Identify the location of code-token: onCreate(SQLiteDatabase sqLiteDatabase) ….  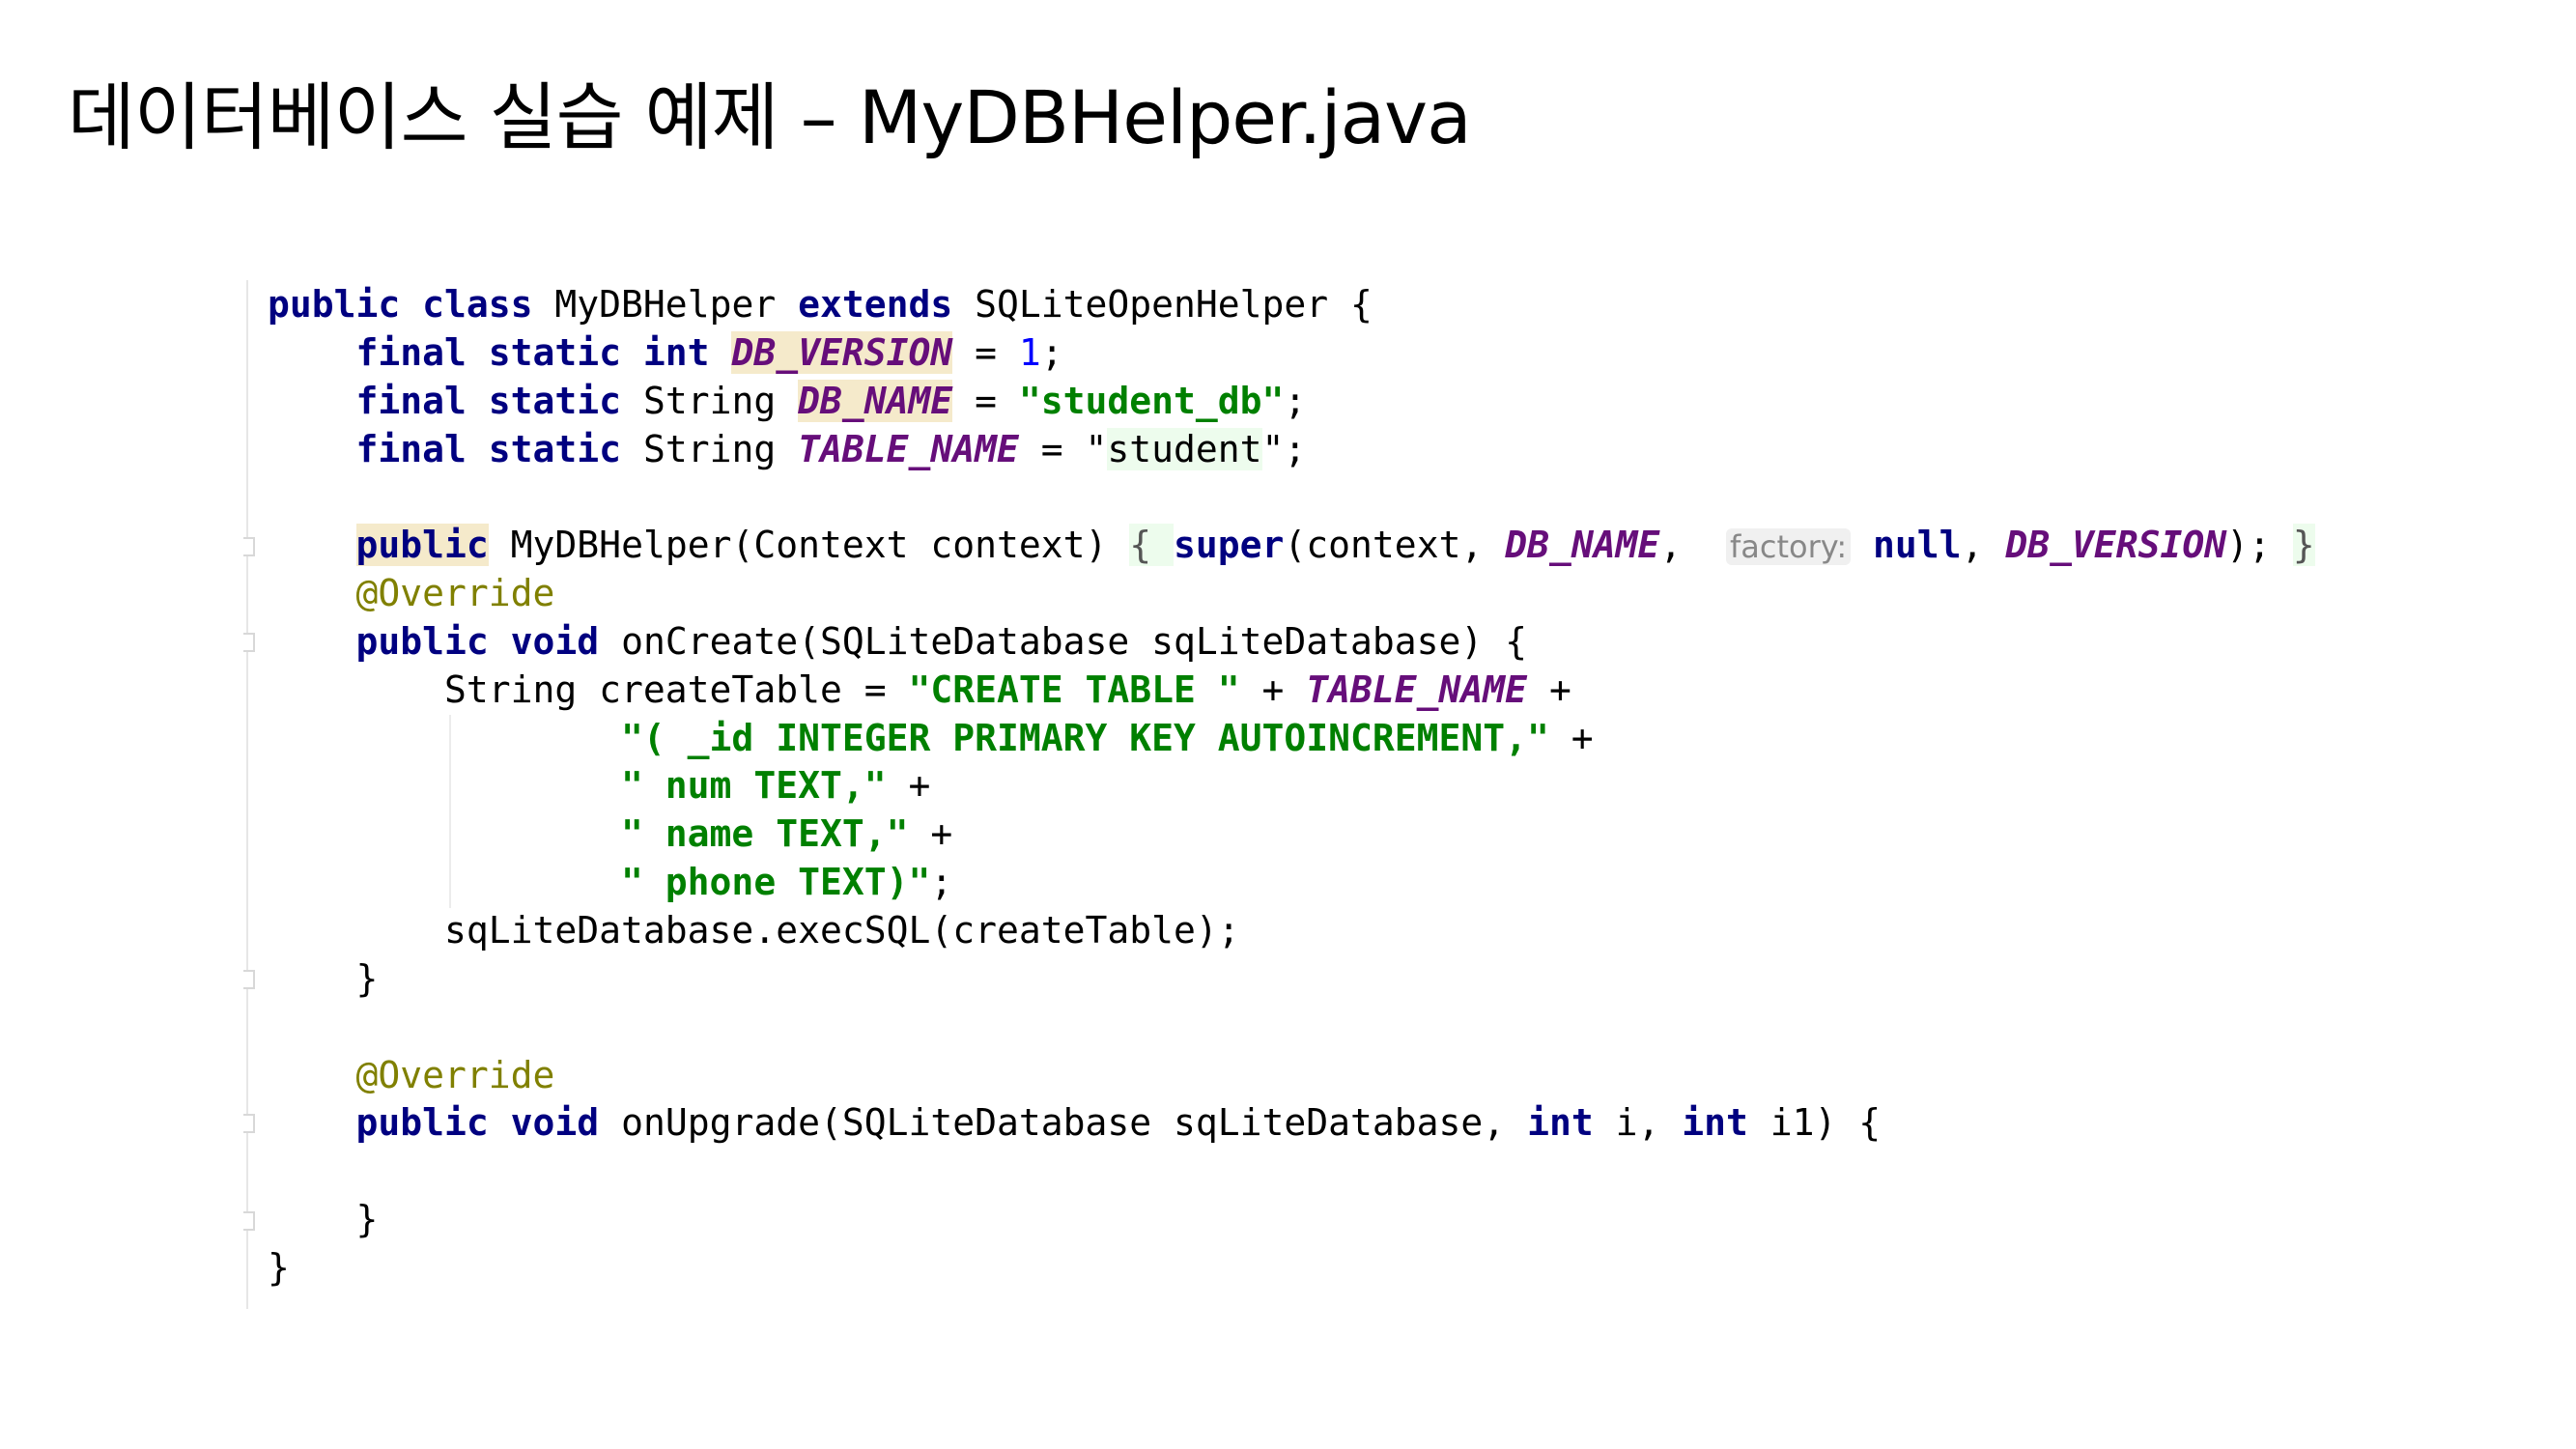
(1074, 641).